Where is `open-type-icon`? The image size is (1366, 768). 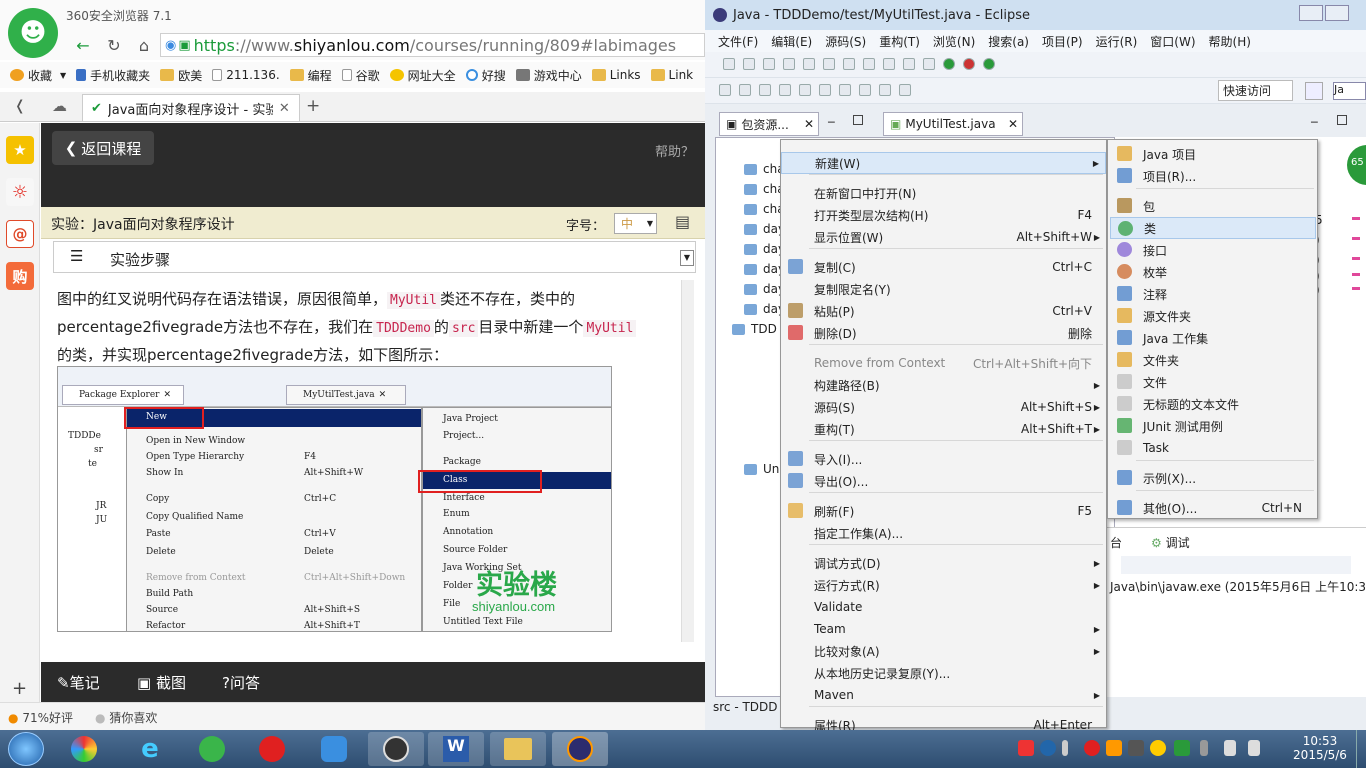
open-type-icon is located at coordinates (745, 90).